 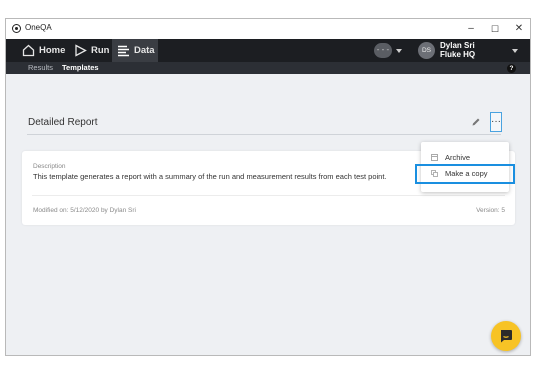 I want to click on help-icon: ?, so click(x=511, y=68).